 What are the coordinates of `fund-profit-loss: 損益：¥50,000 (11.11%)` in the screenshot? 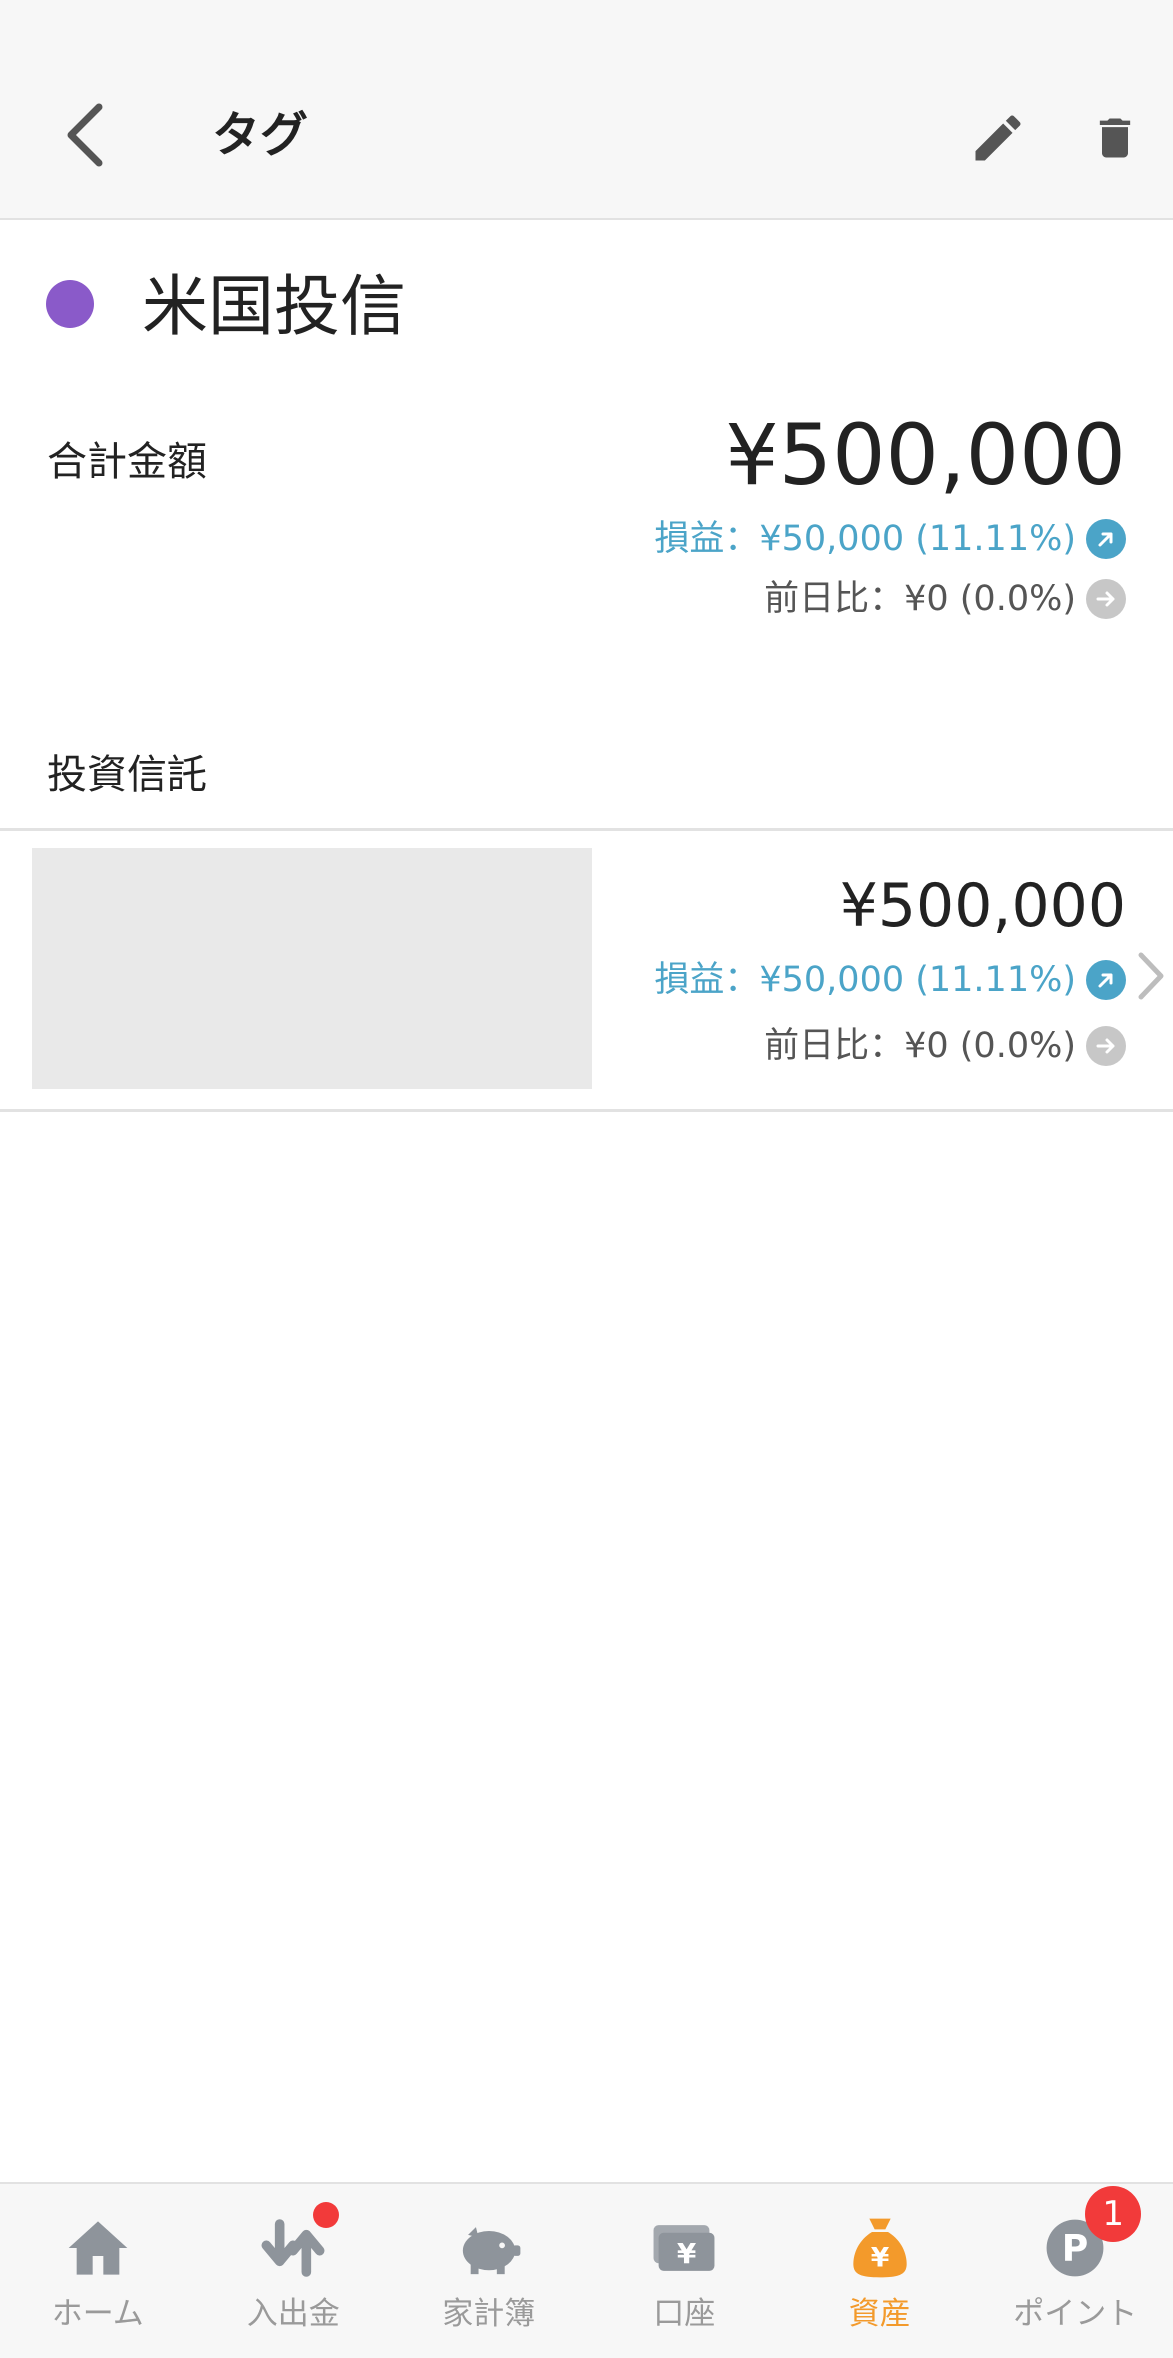 It's located at (890, 980).